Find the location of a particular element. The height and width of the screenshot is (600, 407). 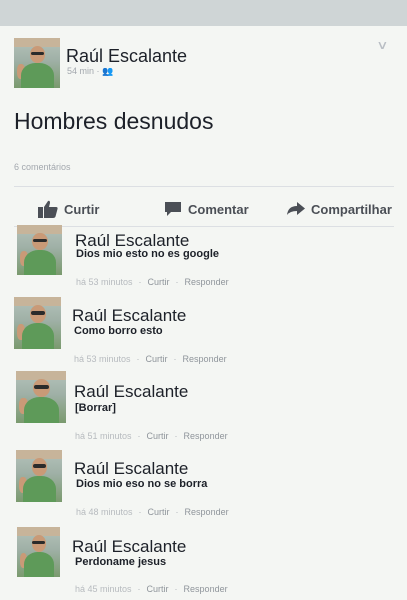

comment-meta: há 51 minutos · Curtir · Responder is located at coordinates (151, 436).